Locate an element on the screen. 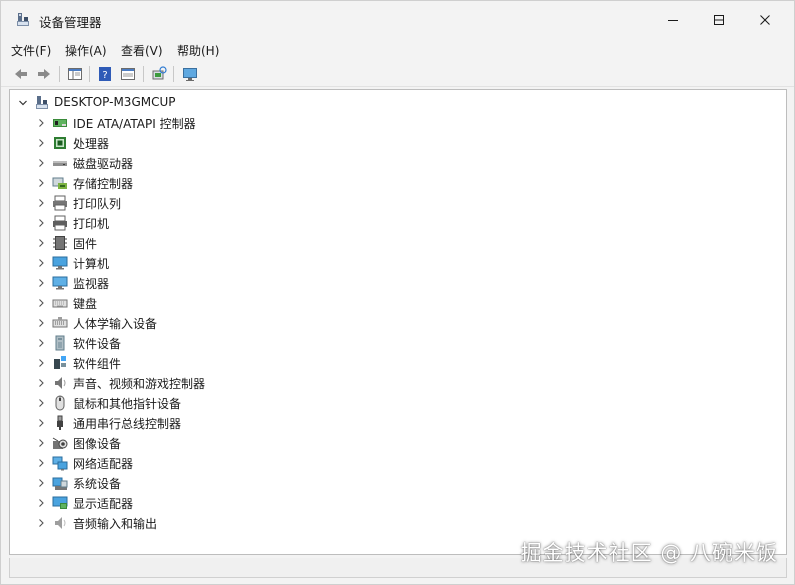 The height and width of the screenshot is (585, 795). tree-node-label: 处理器 is located at coordinates (91, 144).